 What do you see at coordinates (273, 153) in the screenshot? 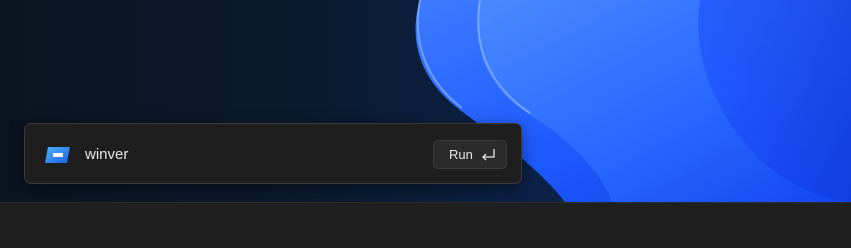
I see `run-command-box: winver Run` at bounding box center [273, 153].